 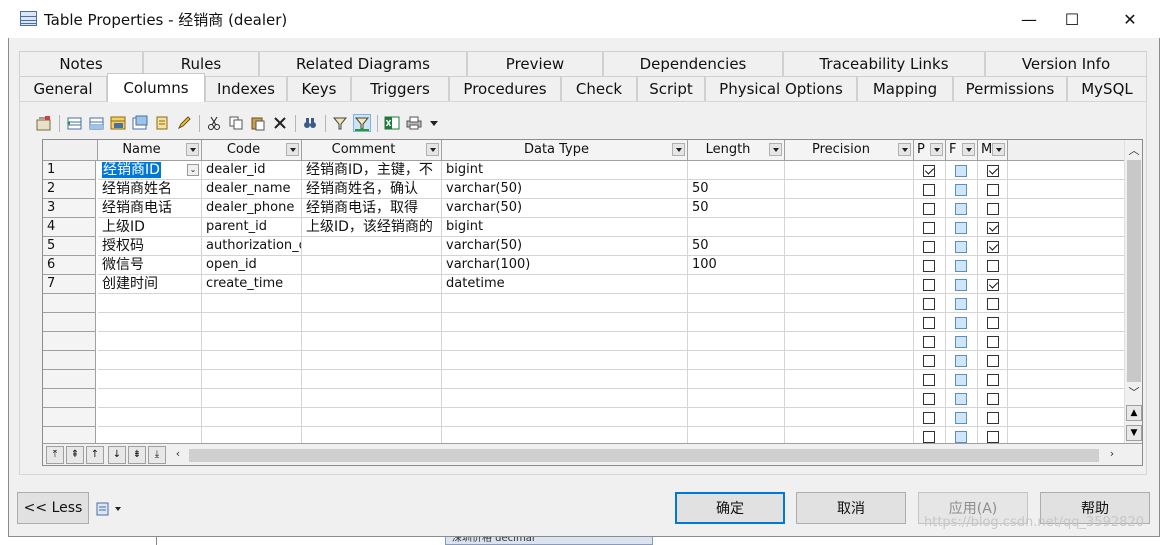 I want to click on cell-code: create_time, so click(x=252, y=284).